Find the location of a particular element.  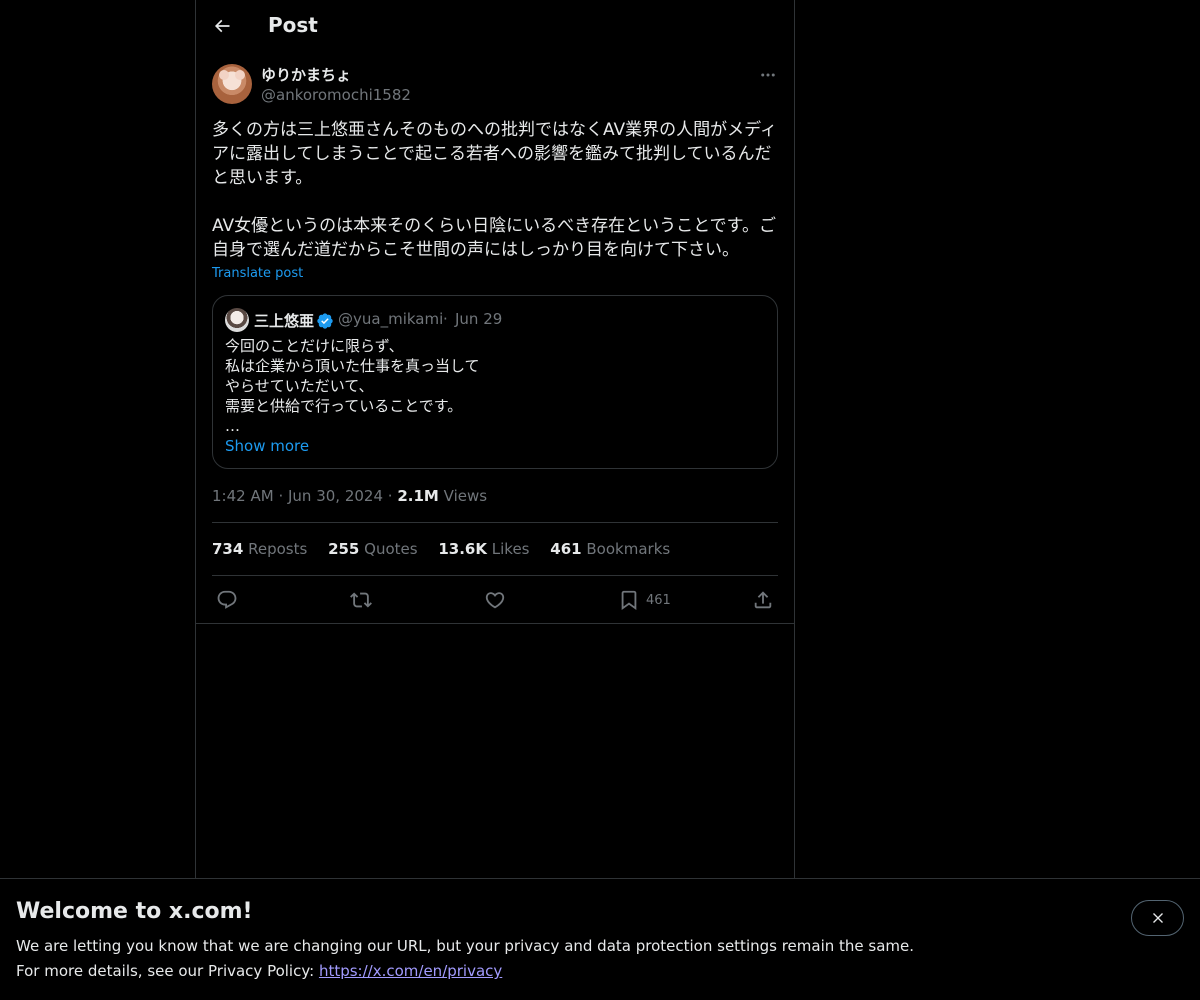

views-label: Views is located at coordinates (465, 496).